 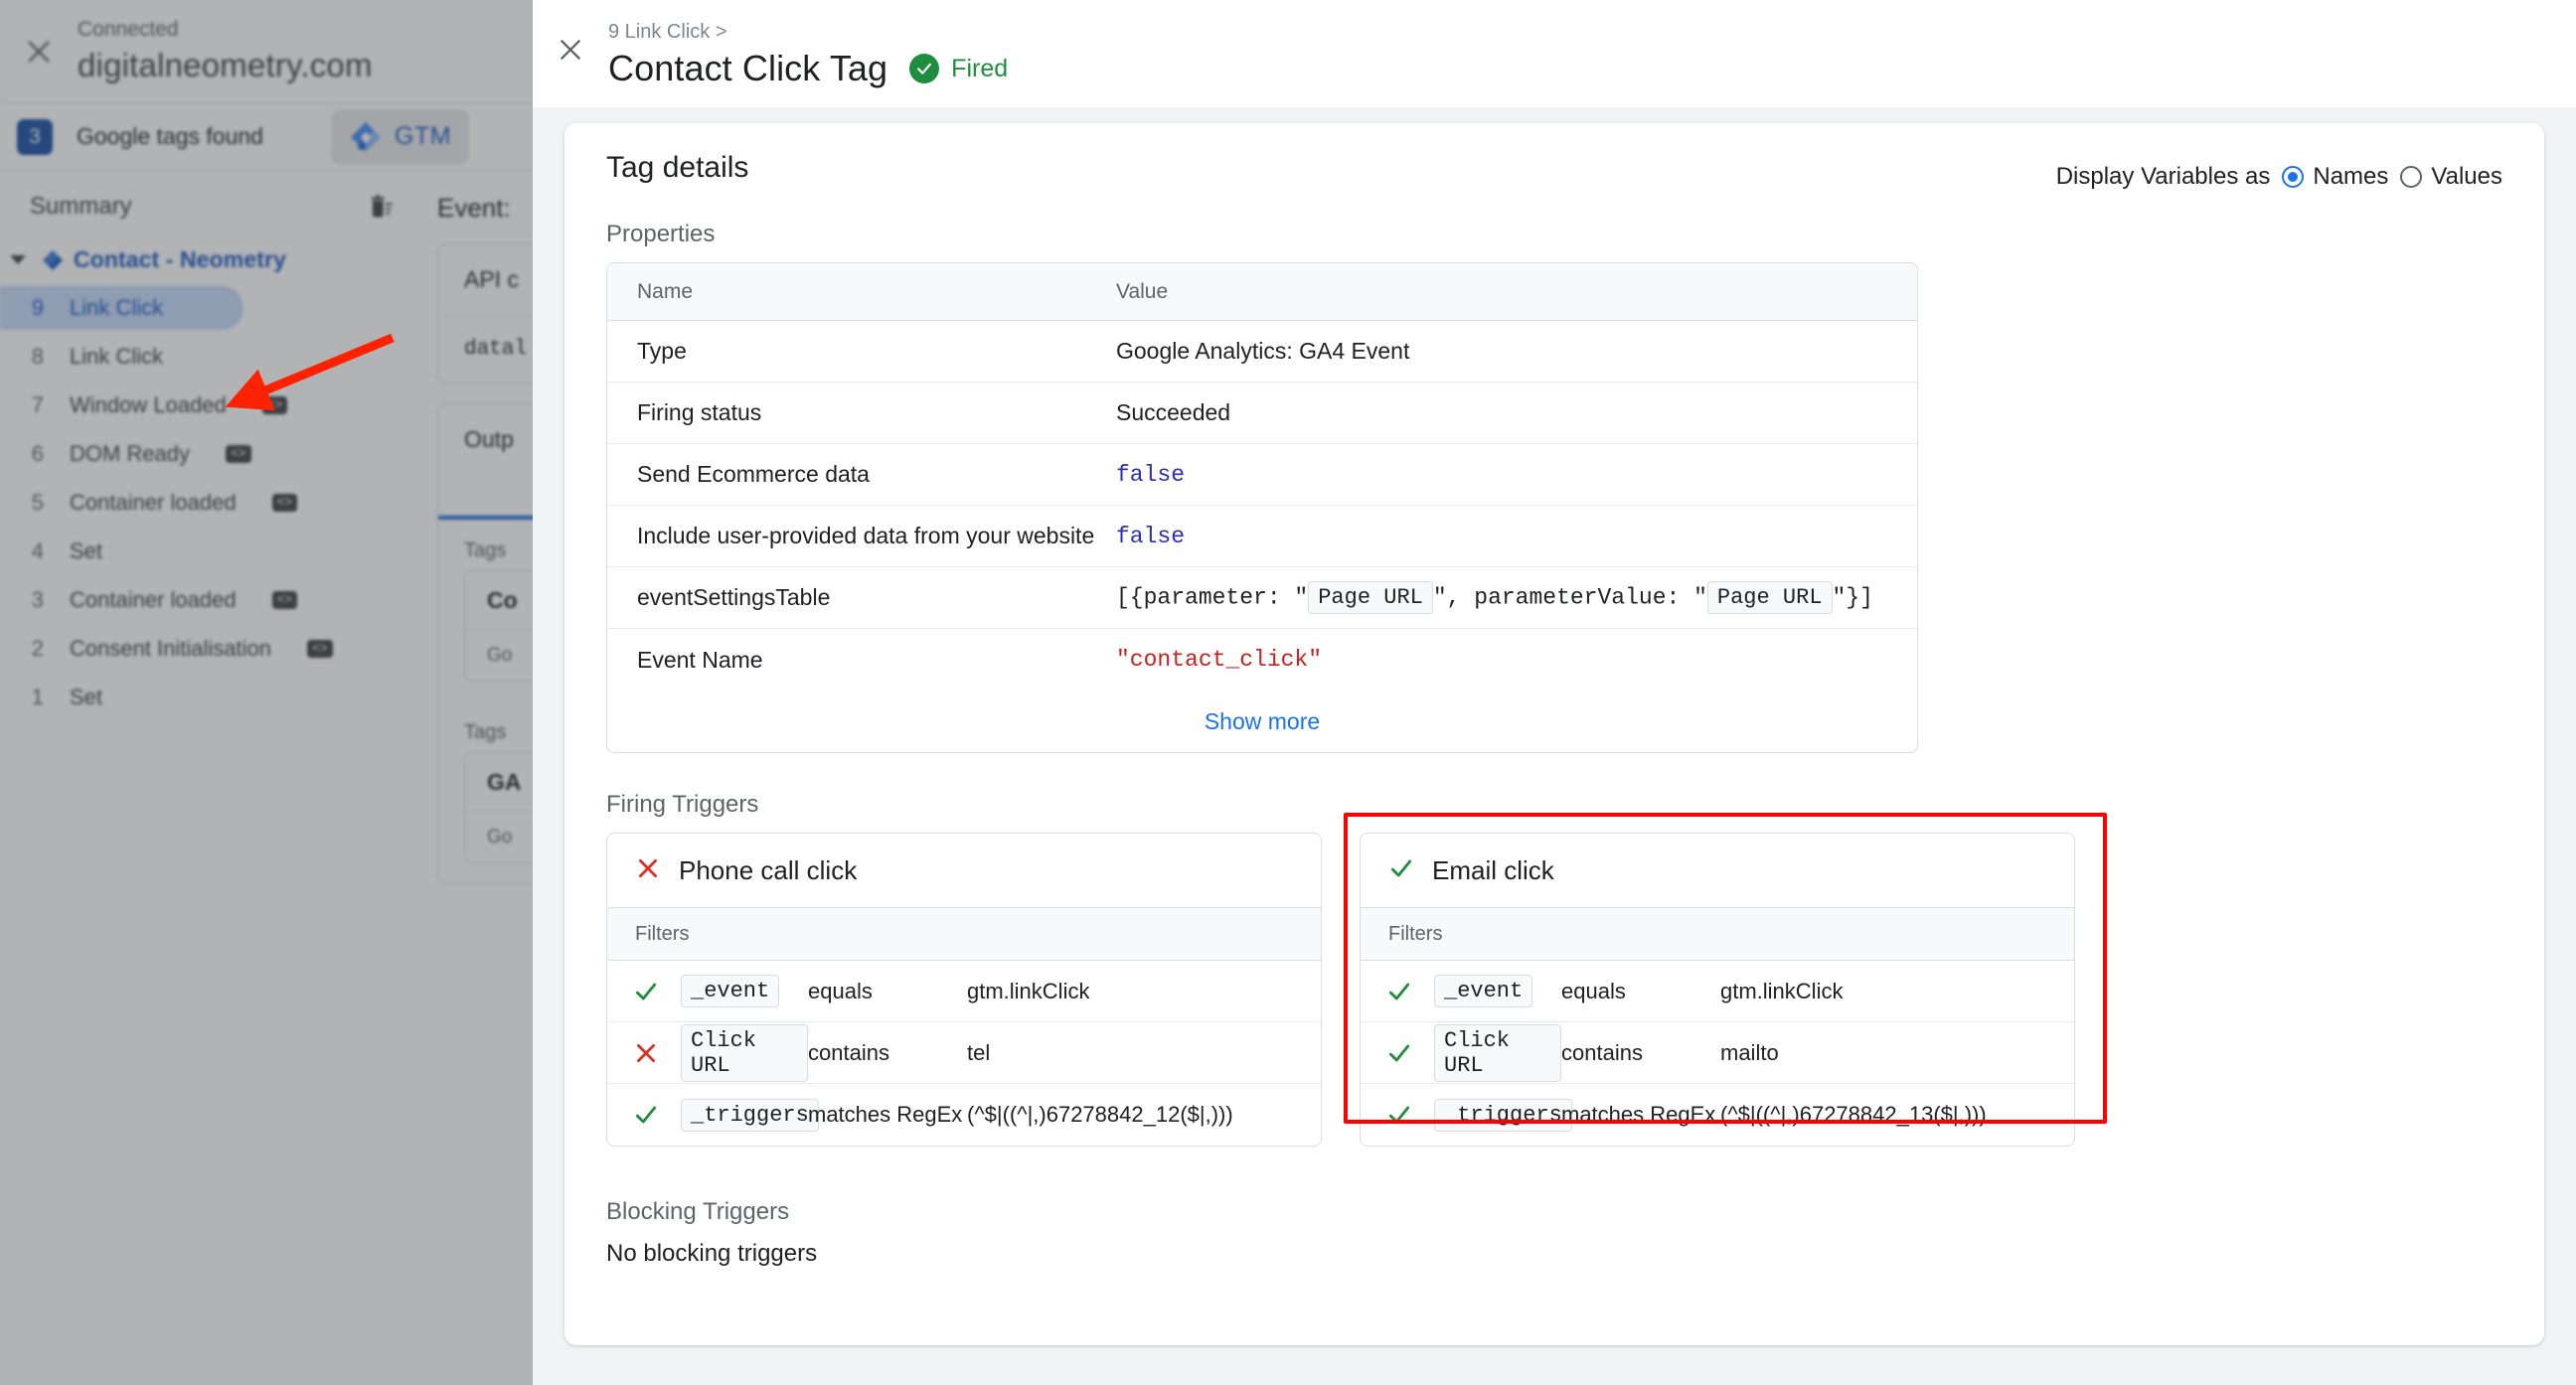 What do you see at coordinates (1852, 598) in the screenshot?
I see `event-settings-suffix: "}]` at bounding box center [1852, 598].